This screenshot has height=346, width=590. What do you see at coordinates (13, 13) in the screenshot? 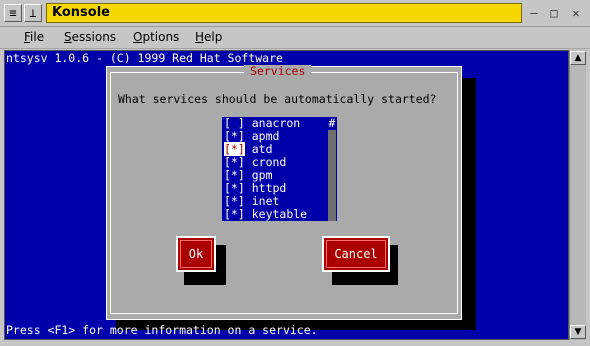
I see `window-menu-icon: ≡` at bounding box center [13, 13].